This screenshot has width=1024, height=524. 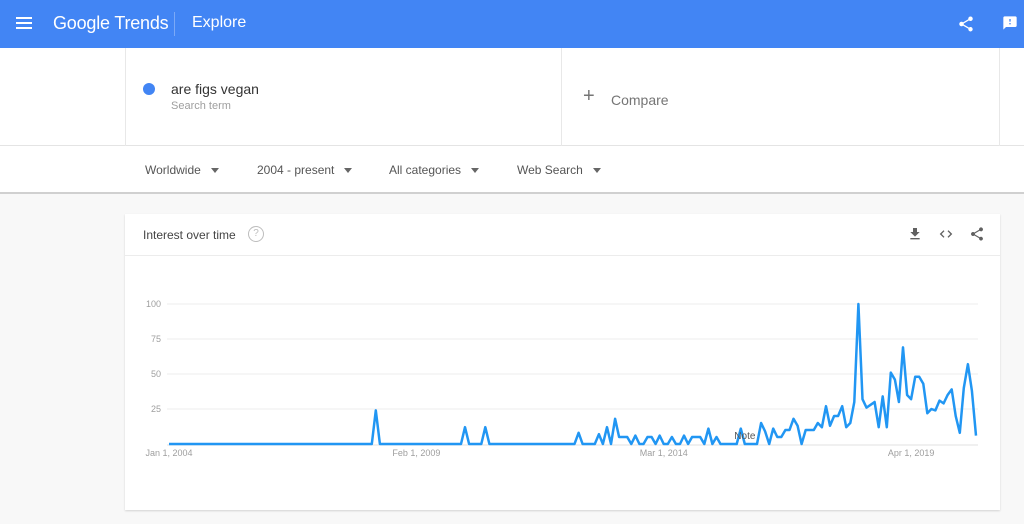 I want to click on filter-label: 2004 - present, so click(x=296, y=170).